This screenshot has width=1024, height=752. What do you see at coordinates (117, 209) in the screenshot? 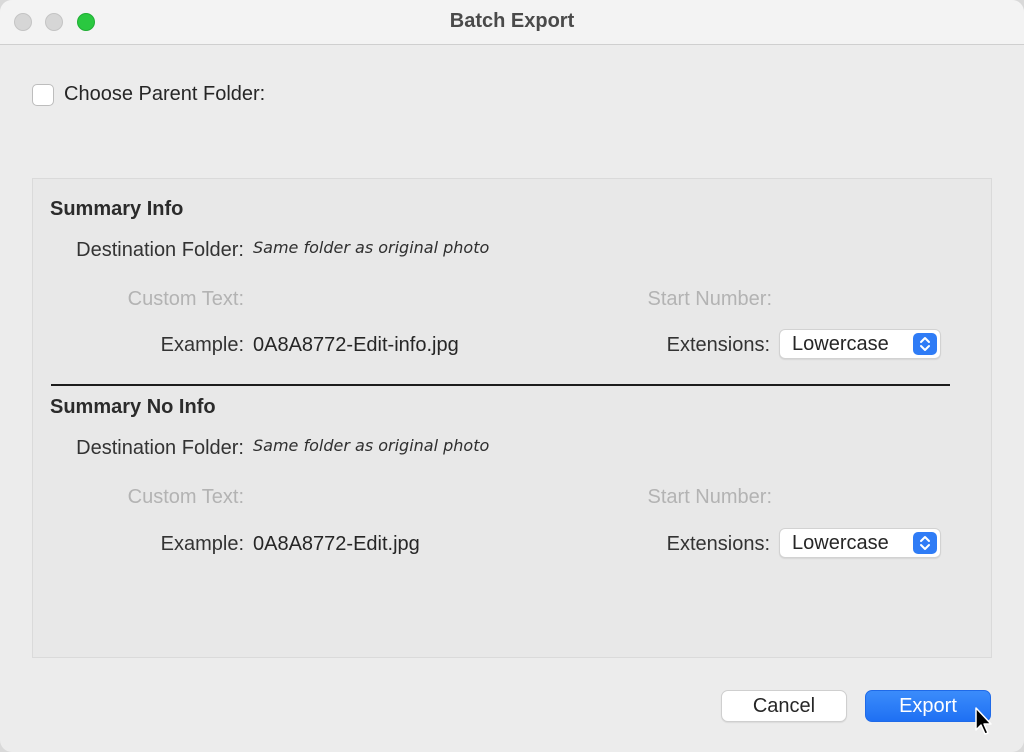
I see `section-title-summary-info: Summary Info` at bounding box center [117, 209].